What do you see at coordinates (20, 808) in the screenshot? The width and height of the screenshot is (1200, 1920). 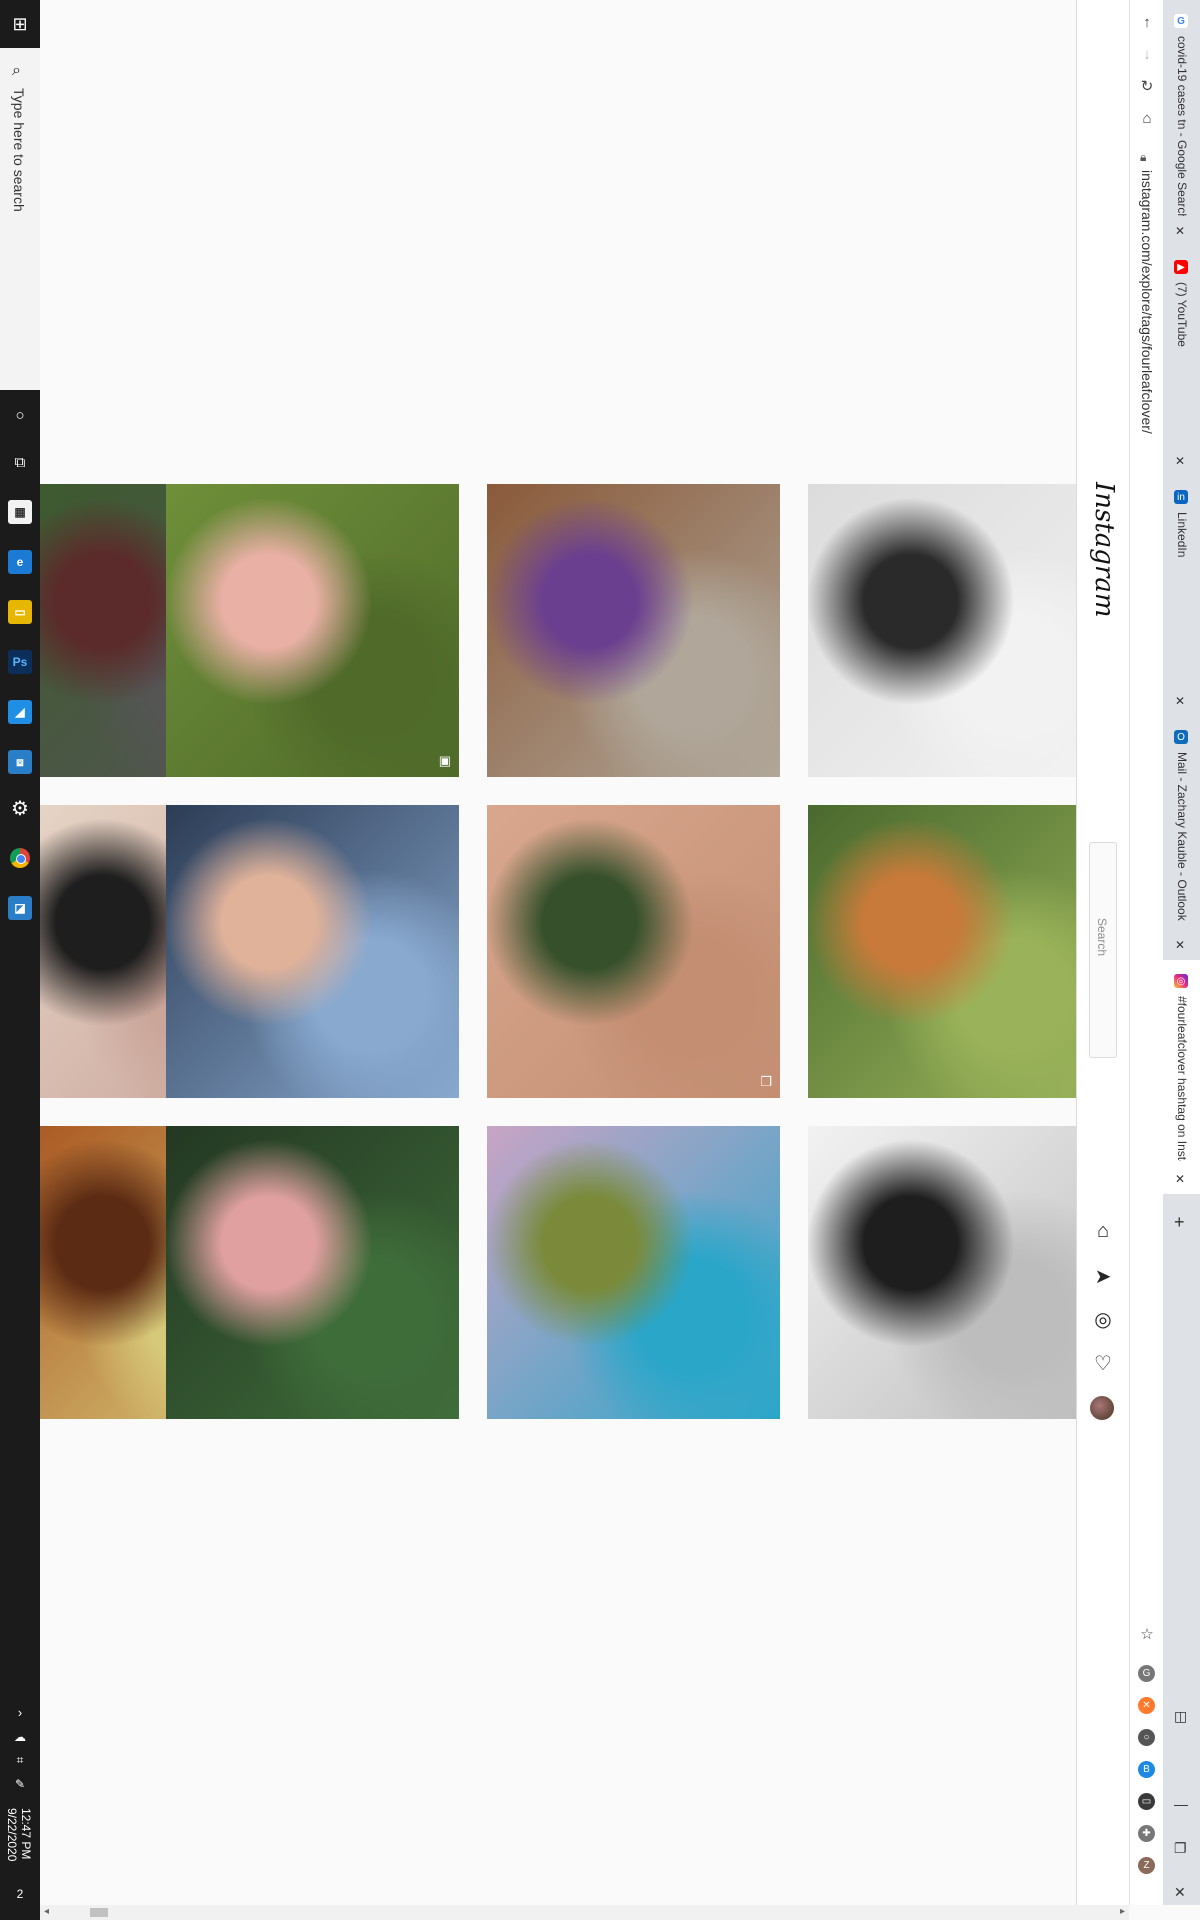 I see `settings-icon: ⚙` at bounding box center [20, 808].